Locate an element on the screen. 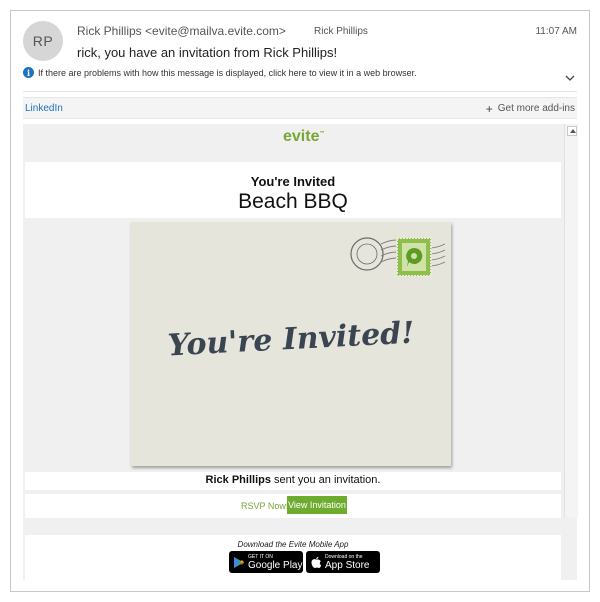 The height and width of the screenshot is (602, 600). apple-icon is located at coordinates (316, 562).